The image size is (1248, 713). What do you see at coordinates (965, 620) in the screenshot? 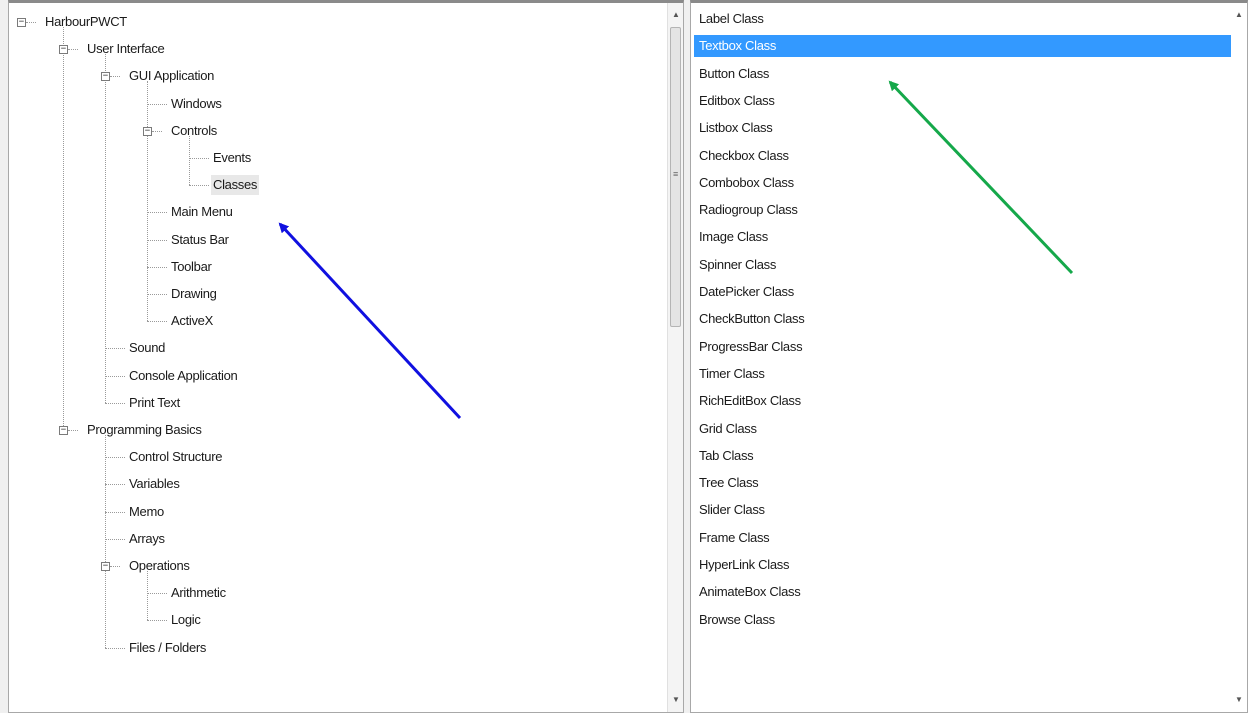
I see `class-list-item: Browse Class` at bounding box center [965, 620].